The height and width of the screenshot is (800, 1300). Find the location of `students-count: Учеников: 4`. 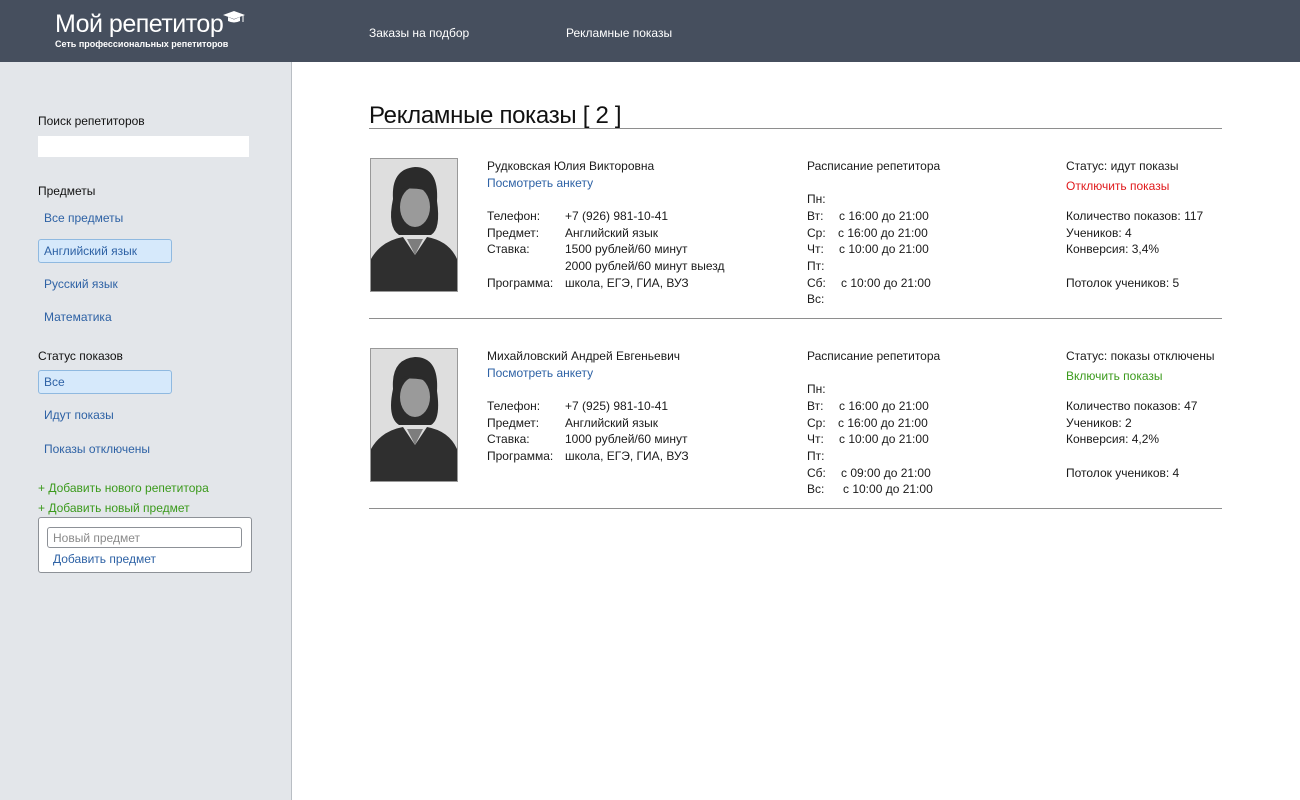

students-count: Учеников: 4 is located at coordinates (1099, 233).